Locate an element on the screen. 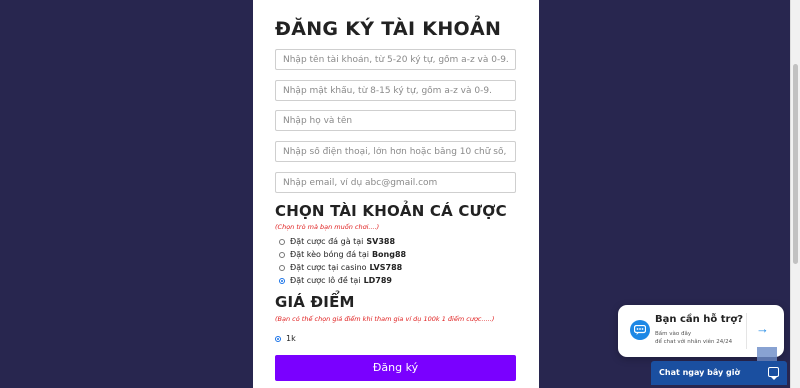  chat-icon is located at coordinates (773, 373).